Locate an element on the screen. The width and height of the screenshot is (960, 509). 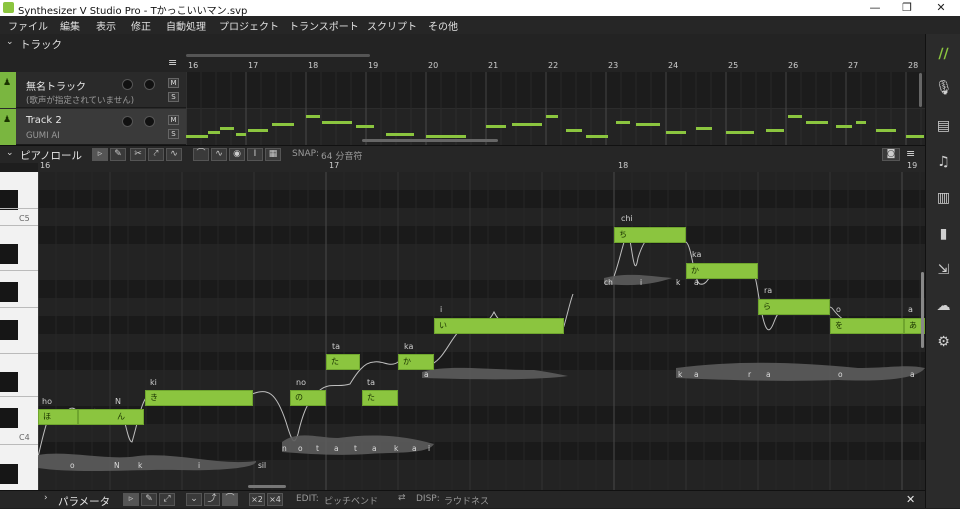
zoom-x4-button: ×4 is located at coordinates (275, 499).